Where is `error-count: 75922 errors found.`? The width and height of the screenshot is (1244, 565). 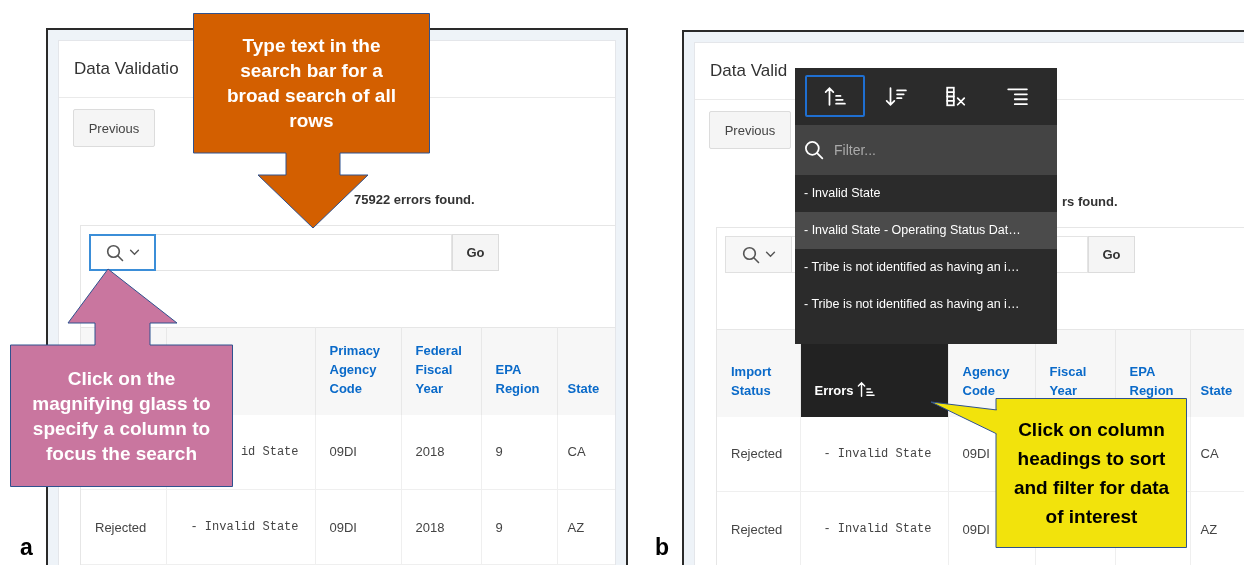 error-count: 75922 errors found. is located at coordinates (414, 200).